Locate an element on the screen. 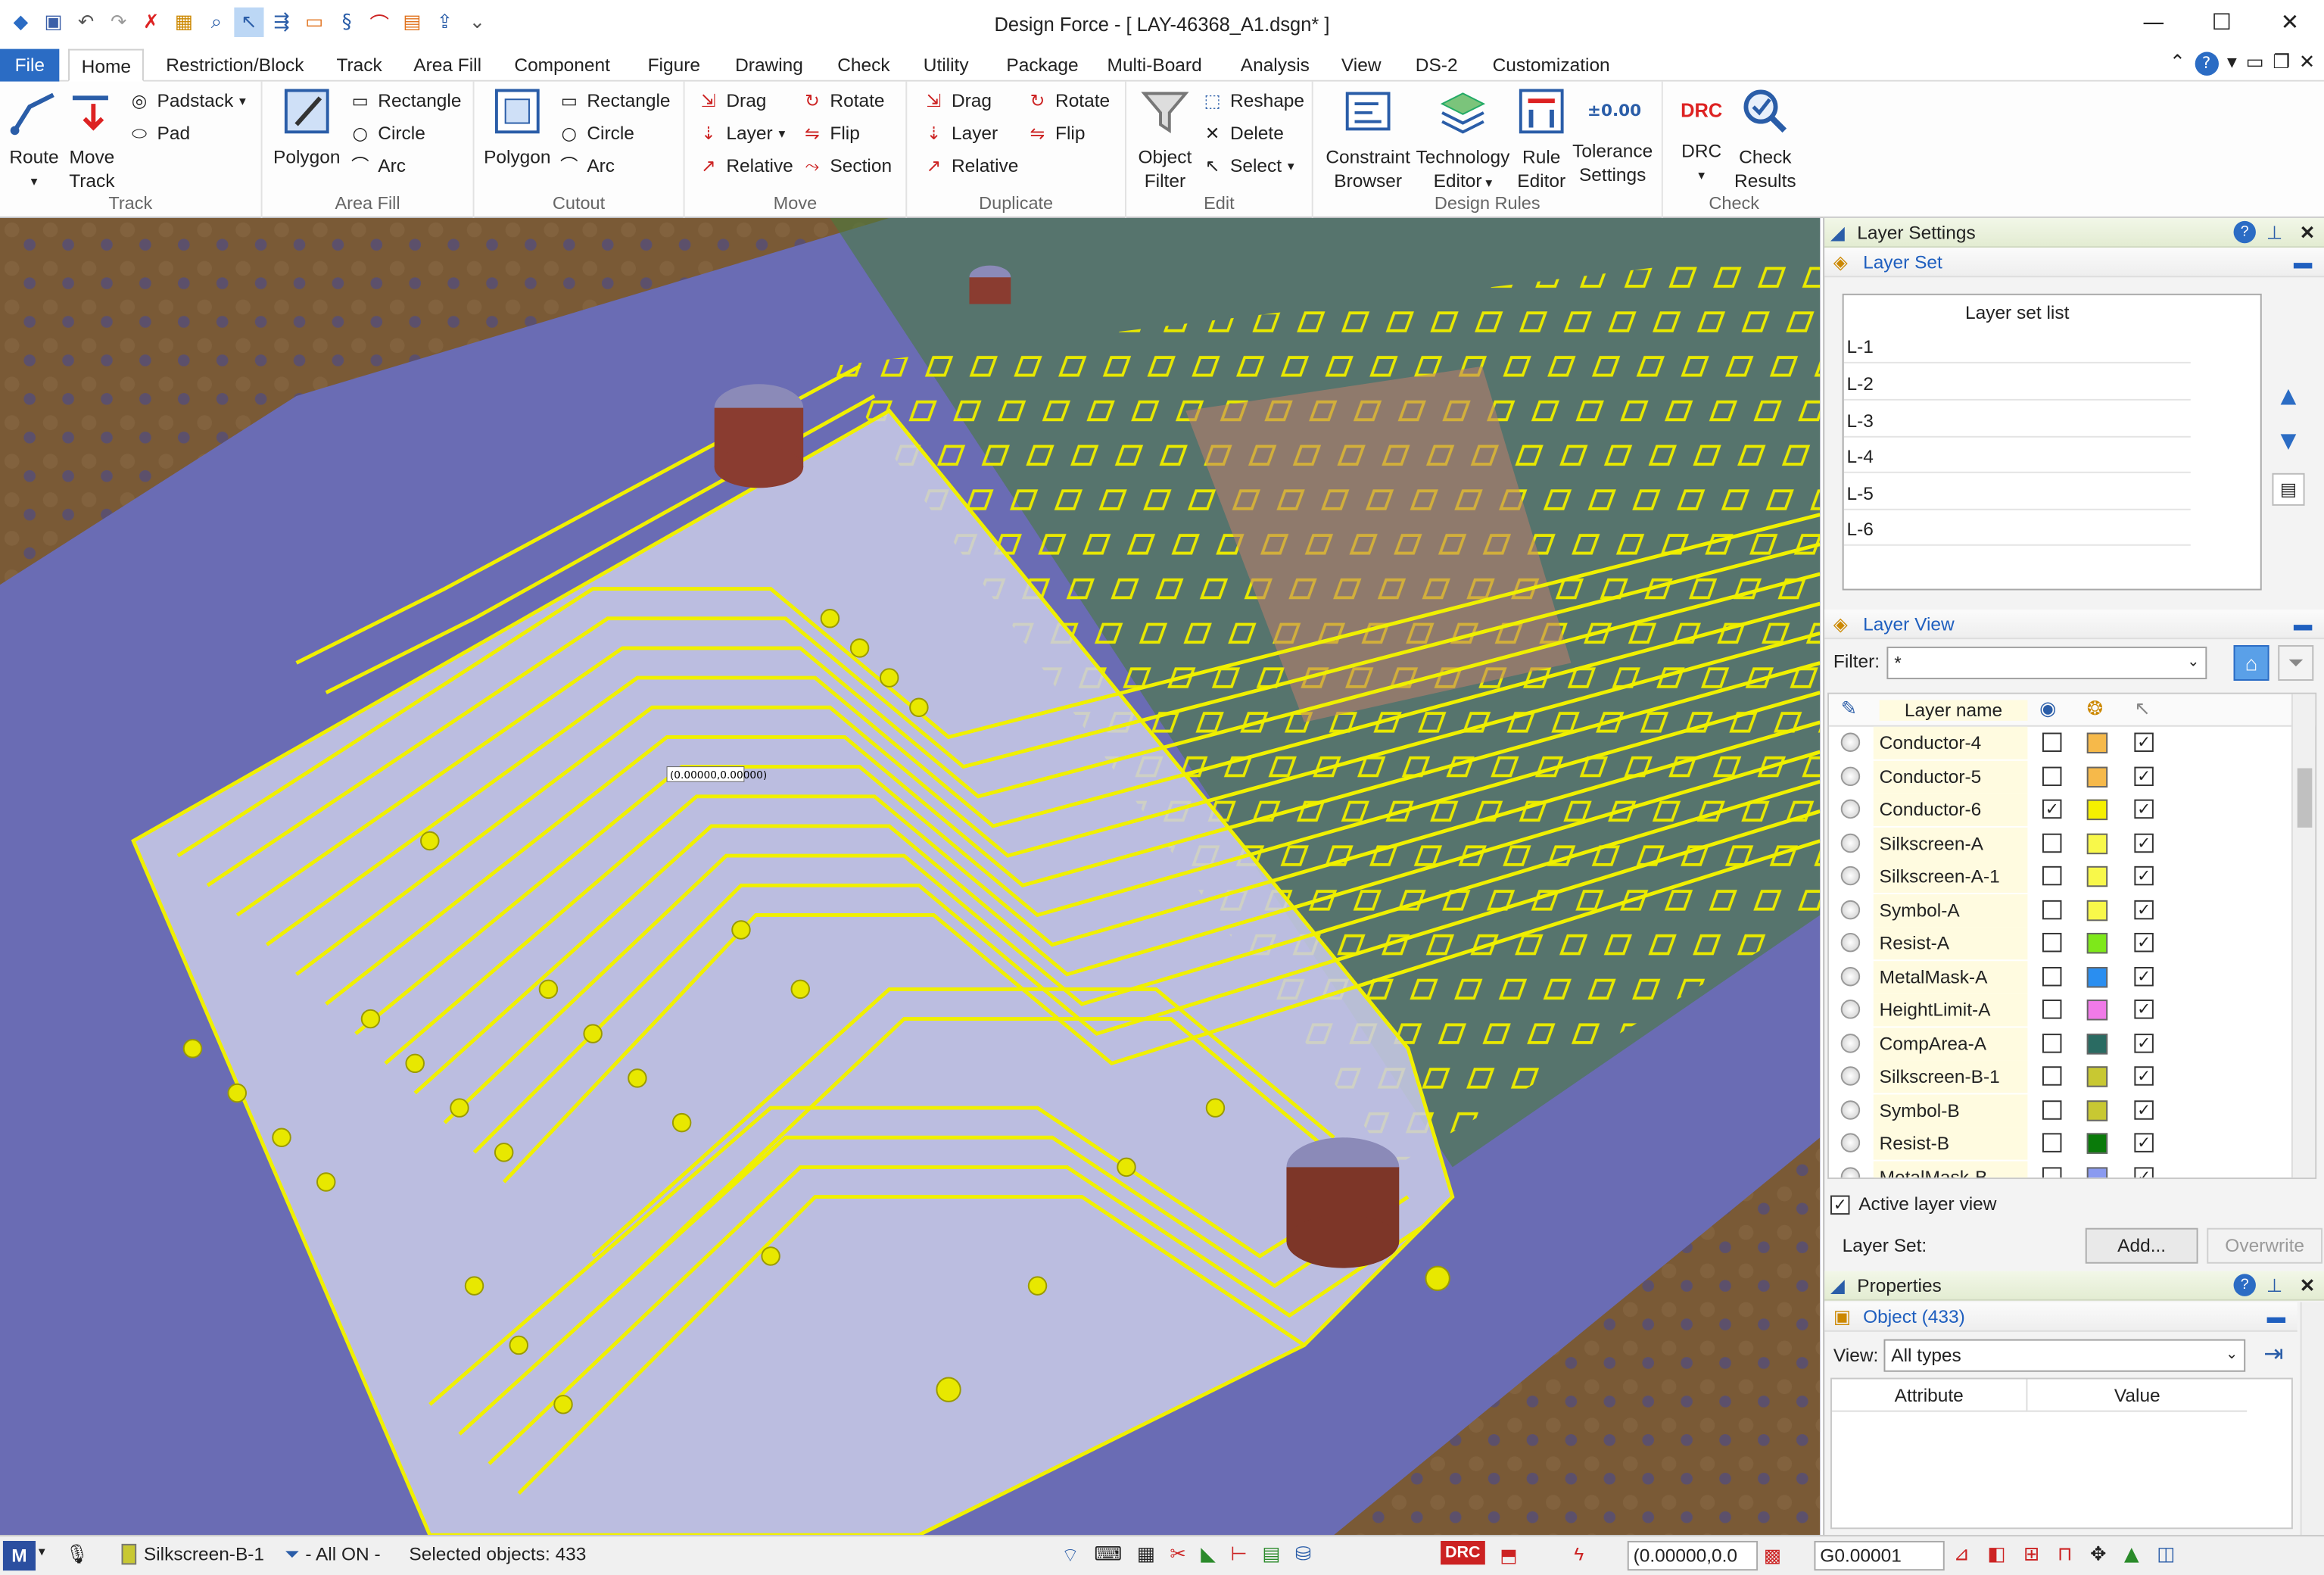  angle-icon: ⊿ is located at coordinates (1962, 1555).